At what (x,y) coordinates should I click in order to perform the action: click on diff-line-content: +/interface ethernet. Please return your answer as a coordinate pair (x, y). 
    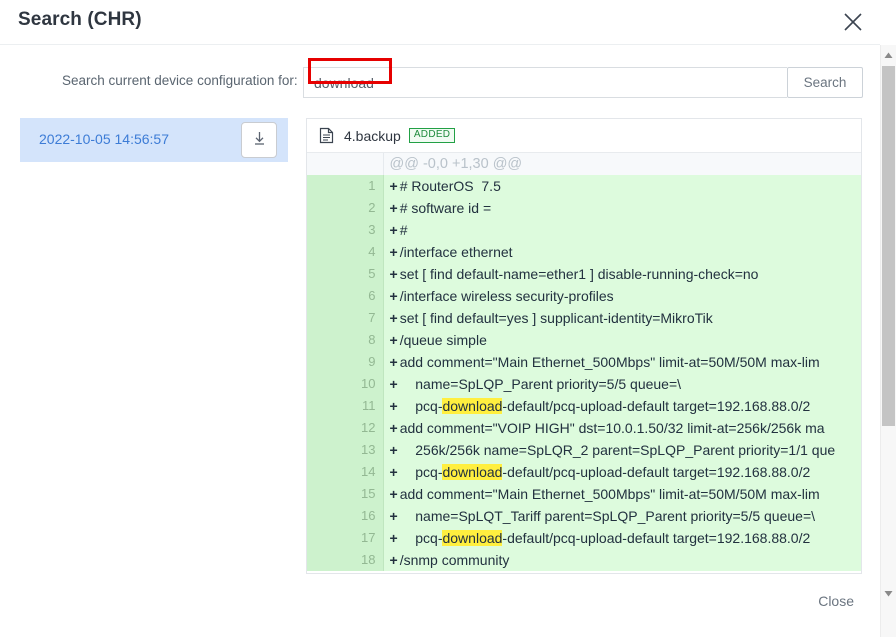
    Looking at the image, I should click on (621, 252).